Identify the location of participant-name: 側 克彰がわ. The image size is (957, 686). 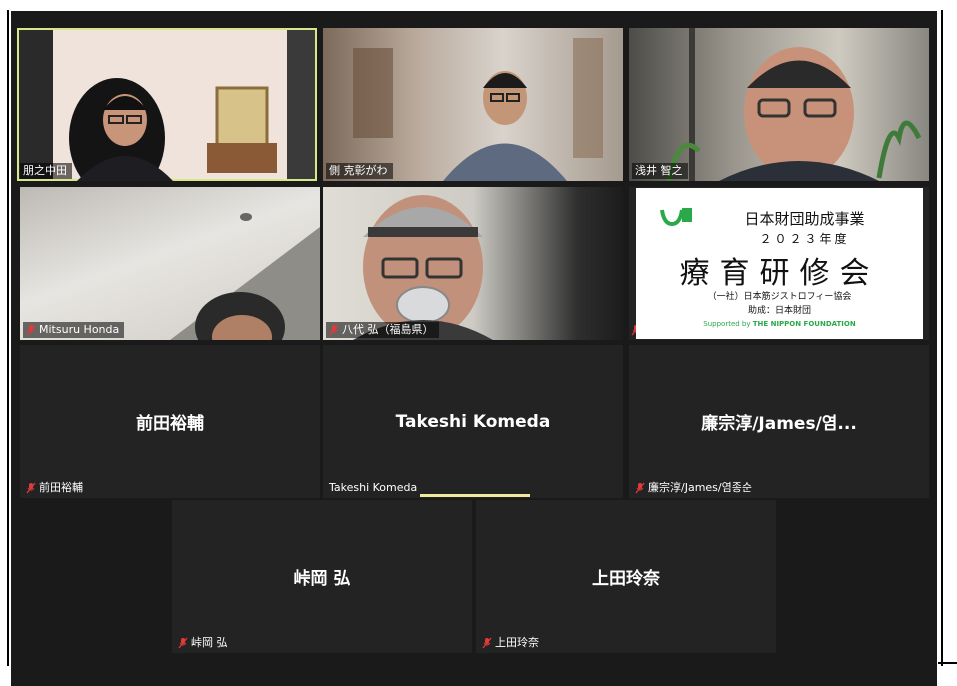
(358, 170).